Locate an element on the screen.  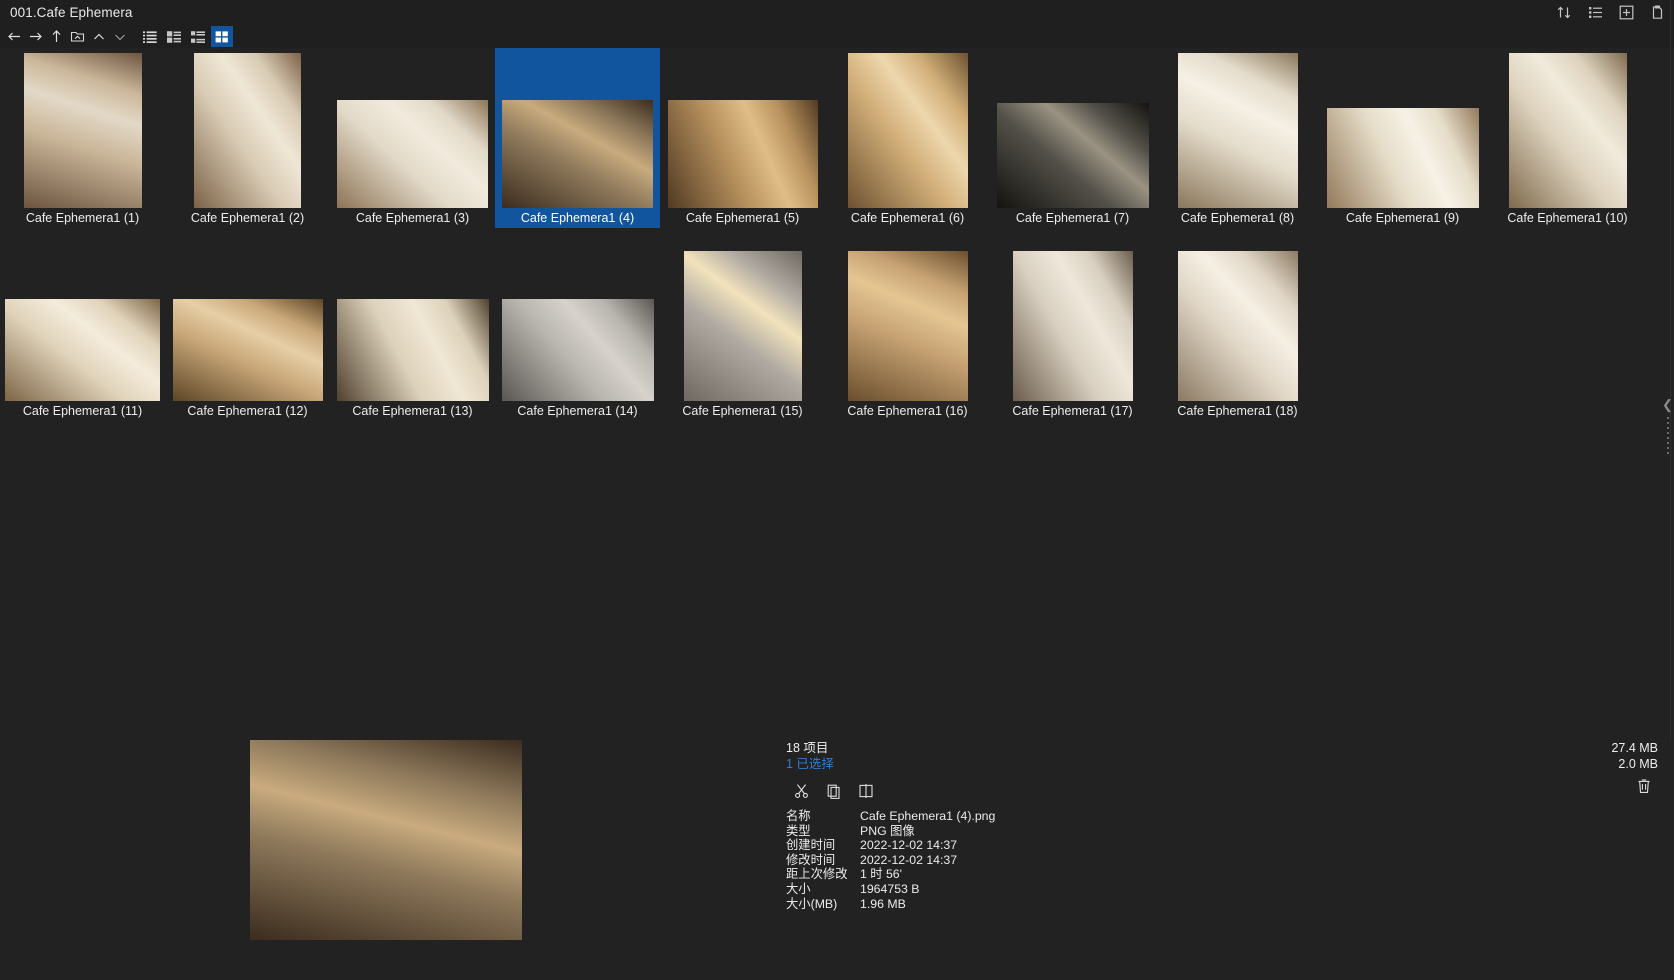
window-title: 001.Cafe Ephemera is located at coordinates (71, 12).